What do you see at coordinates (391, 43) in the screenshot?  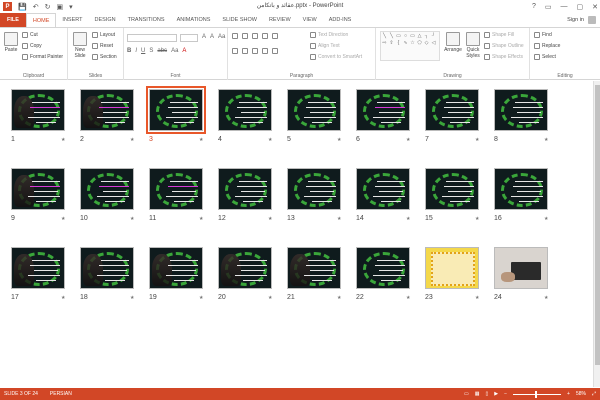 I see `arrow-shape-icon: ⇧` at bounding box center [391, 43].